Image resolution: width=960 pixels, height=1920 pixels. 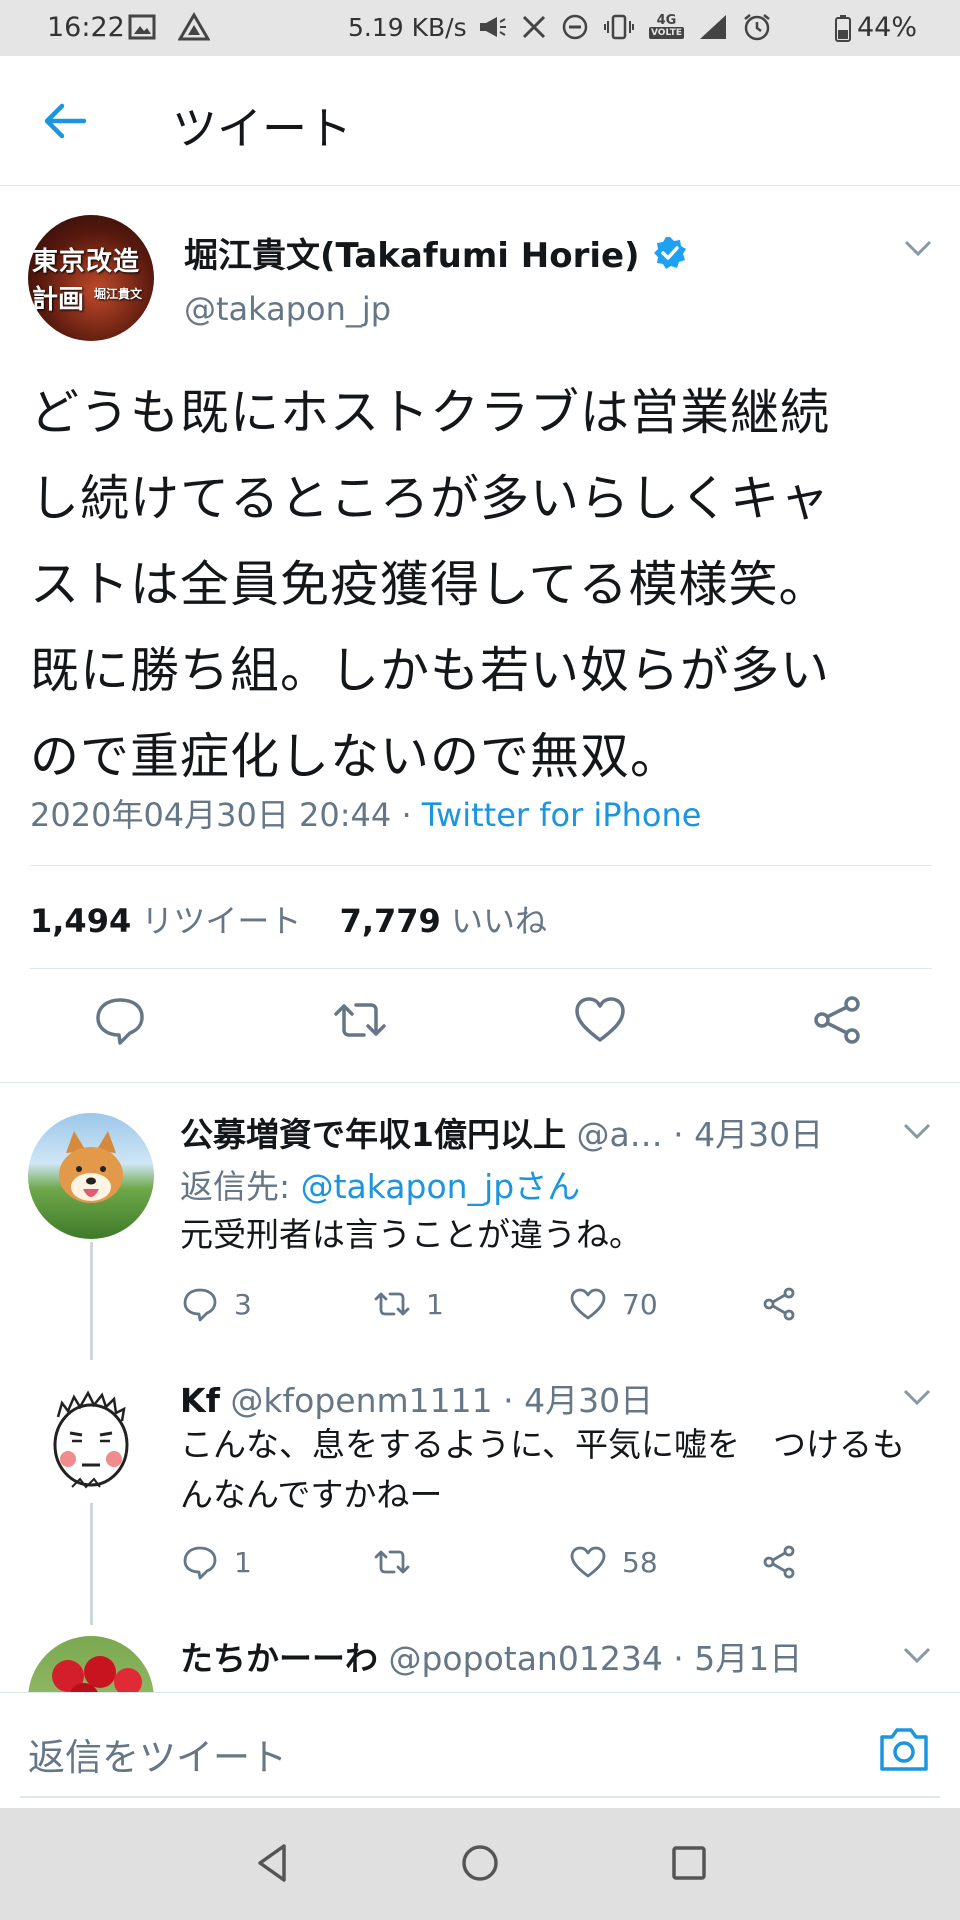 I want to click on x-logo-icon, so click(x=534, y=27).